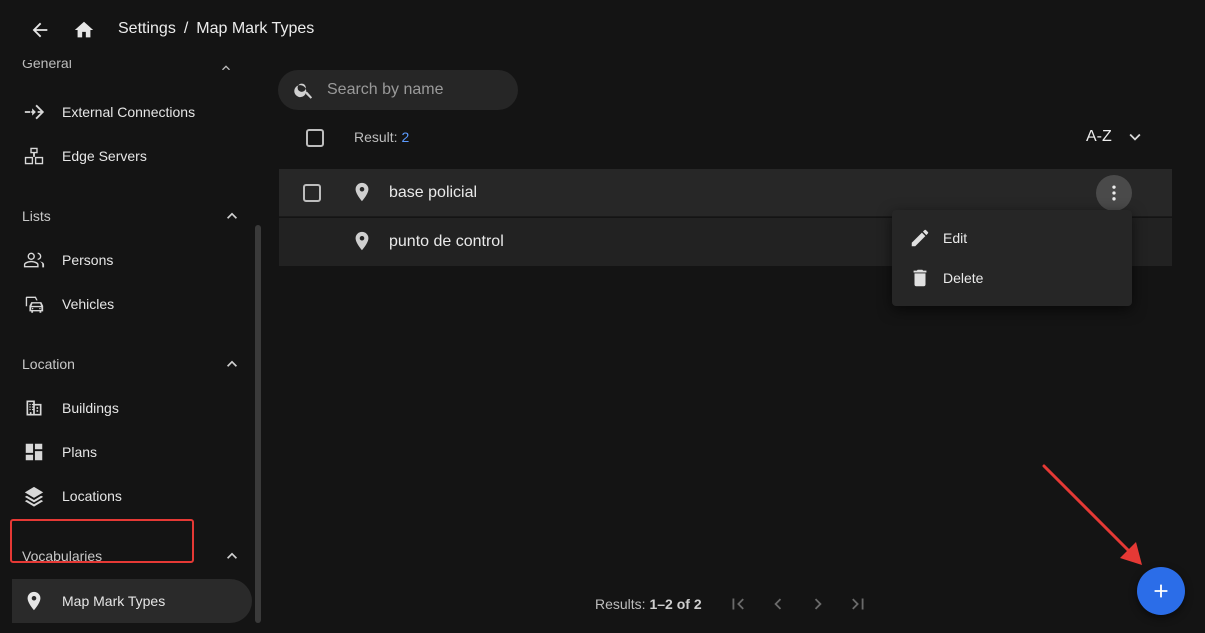  I want to click on sidebar-item-map-mark-types: Map Mark Types, so click(132, 601).